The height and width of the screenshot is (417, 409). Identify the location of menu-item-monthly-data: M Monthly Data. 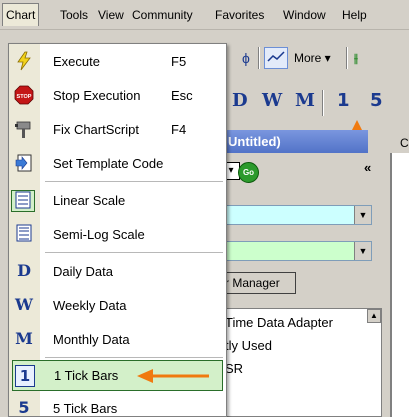
(117, 339).